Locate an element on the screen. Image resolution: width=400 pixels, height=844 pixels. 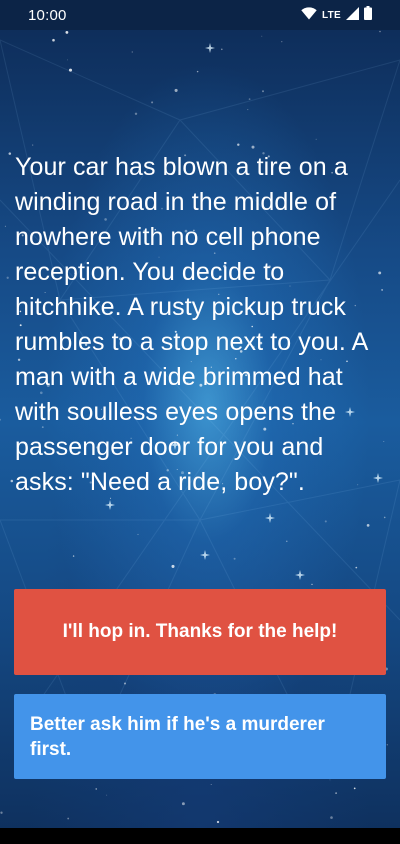
choice-label: Better ask him if he's a murderer first. is located at coordinates (177, 736).